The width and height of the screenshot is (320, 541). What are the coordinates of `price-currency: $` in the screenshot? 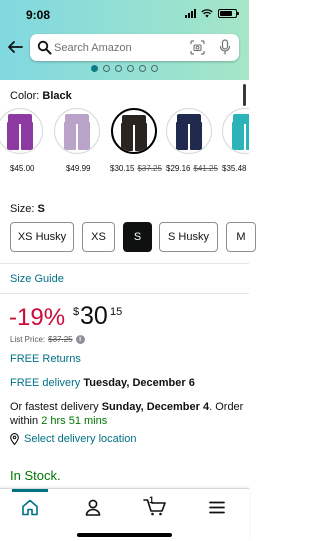 It's located at (76, 312).